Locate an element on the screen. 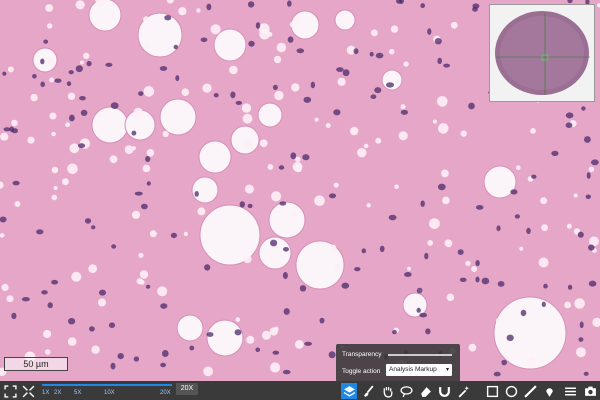 This screenshot has height=400, width=600. settings-icon is located at coordinates (570, 391).